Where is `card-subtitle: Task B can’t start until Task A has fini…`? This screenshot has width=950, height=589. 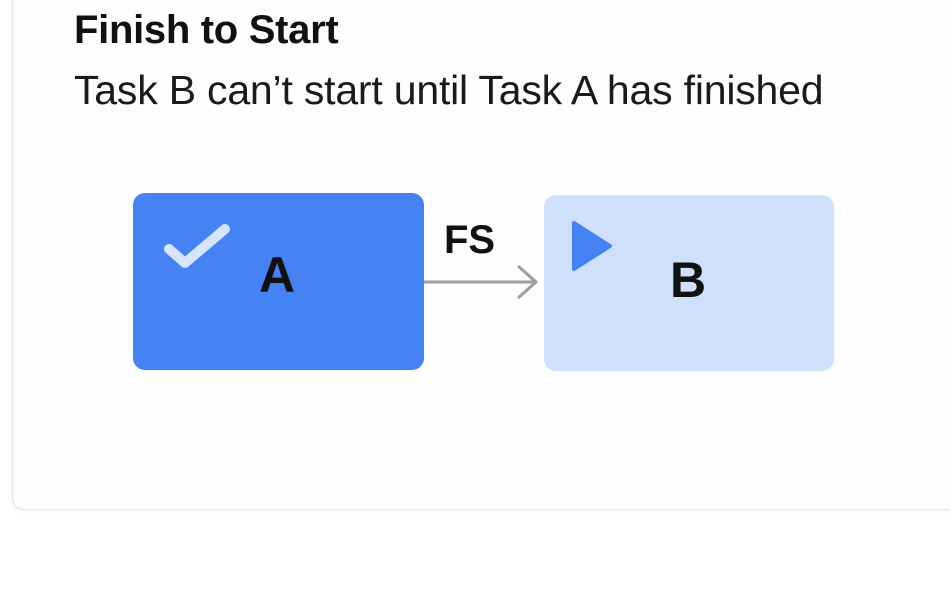
card-subtitle: Task B can’t start until Task A has fini… is located at coordinates (449, 90).